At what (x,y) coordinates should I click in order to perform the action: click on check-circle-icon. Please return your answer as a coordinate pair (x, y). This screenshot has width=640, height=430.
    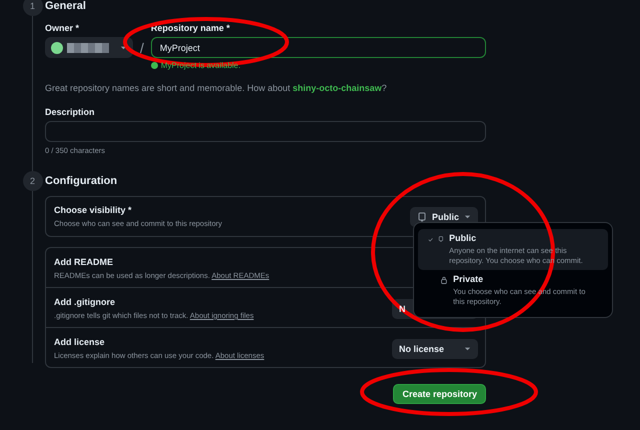
    Looking at the image, I should click on (154, 65).